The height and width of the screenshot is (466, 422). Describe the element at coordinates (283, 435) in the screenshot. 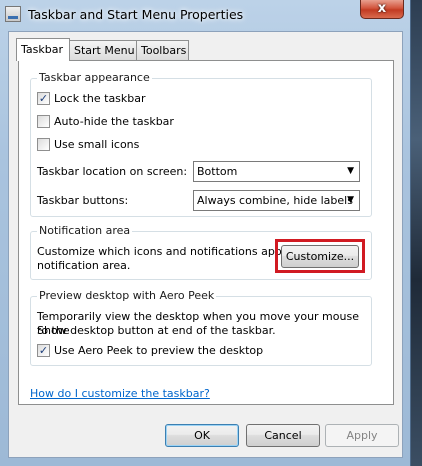

I see `cancel-button: Cancel` at that location.